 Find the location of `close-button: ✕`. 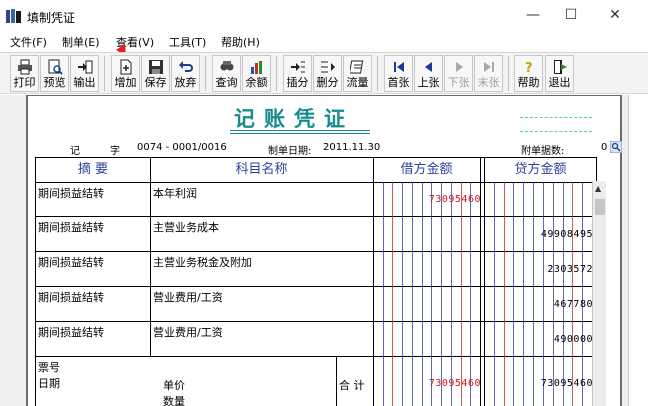

close-button: ✕ is located at coordinates (615, 15).